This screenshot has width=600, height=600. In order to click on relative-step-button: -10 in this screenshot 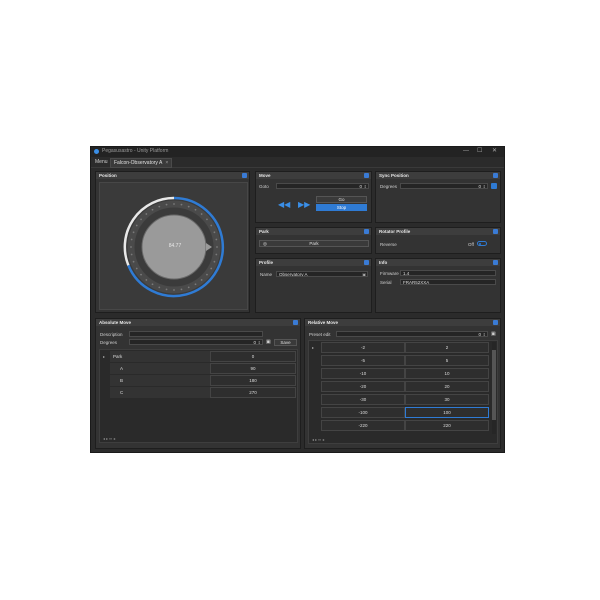, I will do `click(363, 373)`.